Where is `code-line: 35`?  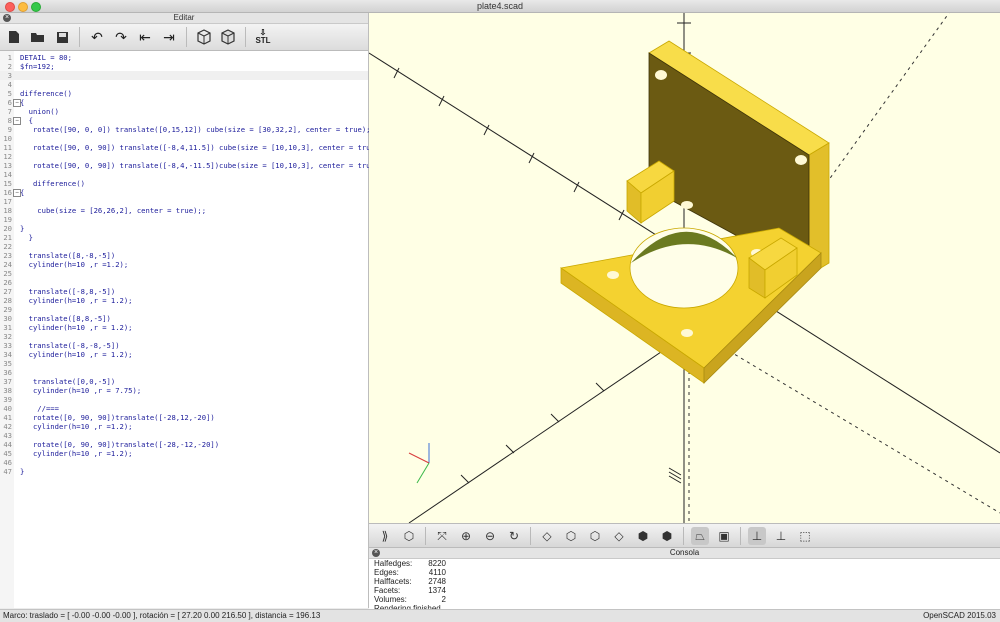 code-line: 35 is located at coordinates (184, 363).